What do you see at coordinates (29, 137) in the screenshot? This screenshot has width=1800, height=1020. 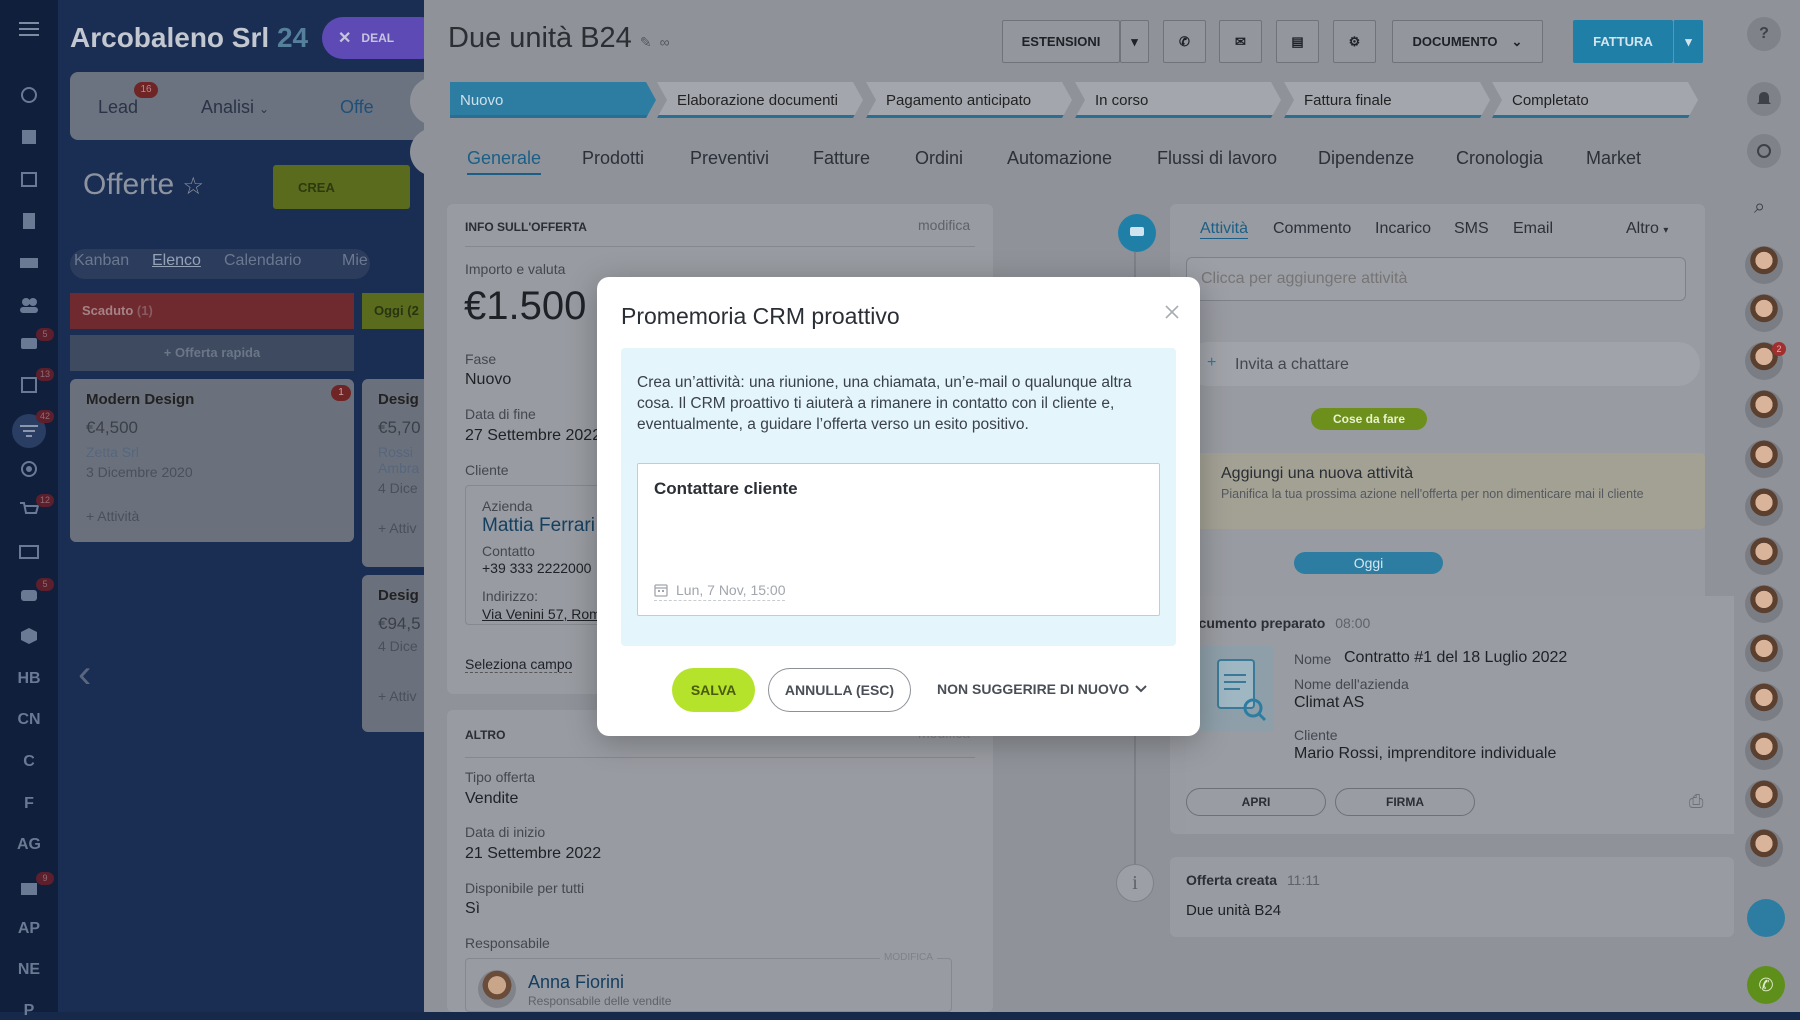 I see `tasks-icon` at bounding box center [29, 137].